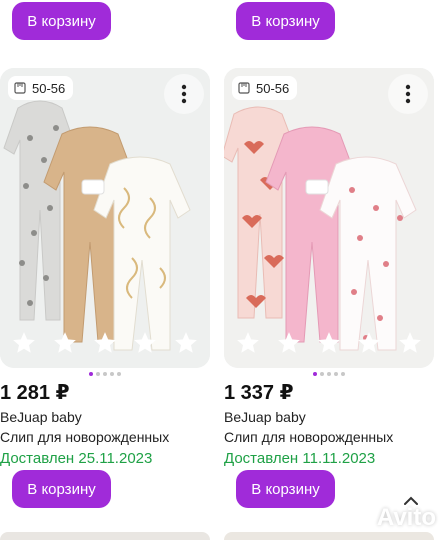  What do you see at coordinates (259, 393) in the screenshot?
I see `price: 1 337 ₽` at bounding box center [259, 393].